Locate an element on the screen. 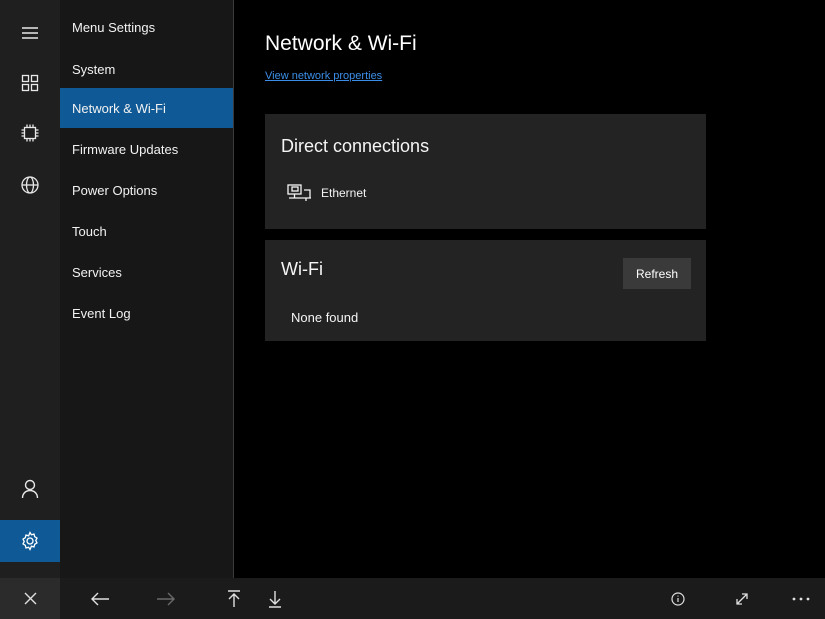 Image resolution: width=825 pixels, height=619 pixels. more-icon is located at coordinates (801, 598).